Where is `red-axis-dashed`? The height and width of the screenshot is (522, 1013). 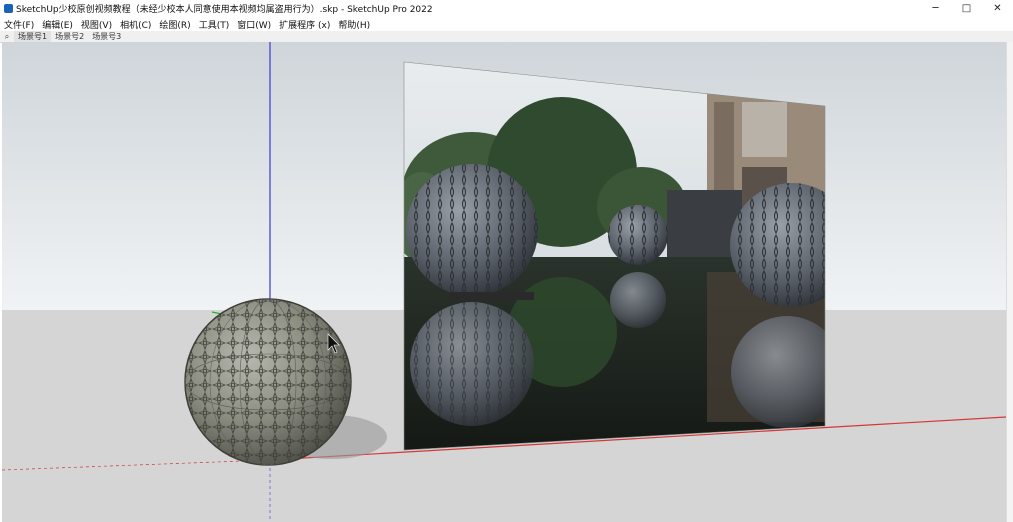 red-axis-dashed is located at coordinates (136, 465).